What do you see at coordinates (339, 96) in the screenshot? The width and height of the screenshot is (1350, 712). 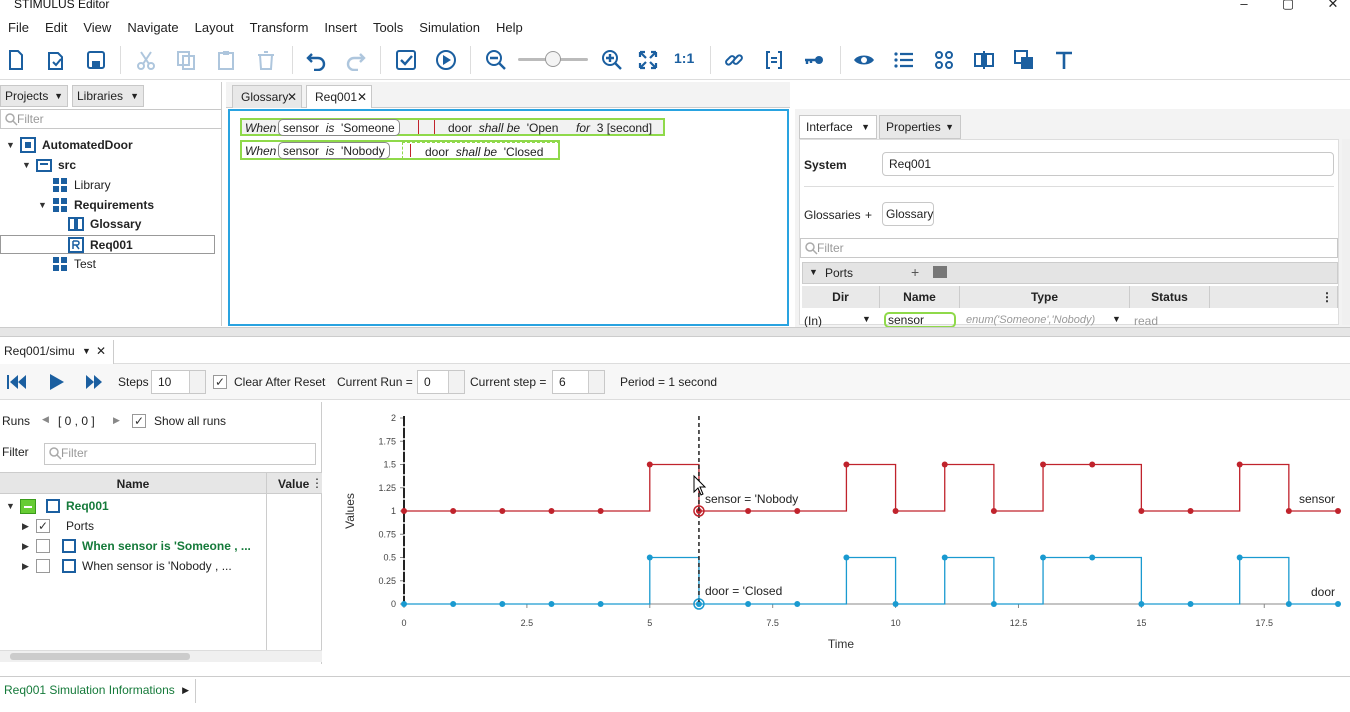 I see `tab-req001: Req001 ✕` at bounding box center [339, 96].